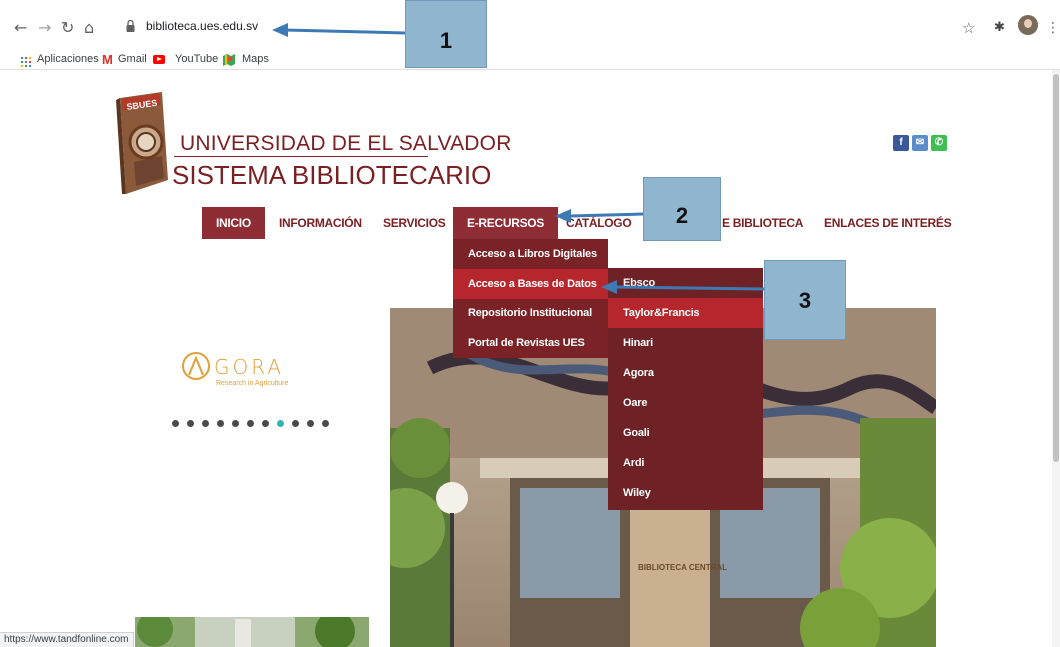 Image resolution: width=1060 pixels, height=647 pixels. Describe the element at coordinates (609, 287) in the screenshot. I see `arrow-3-head` at that location.